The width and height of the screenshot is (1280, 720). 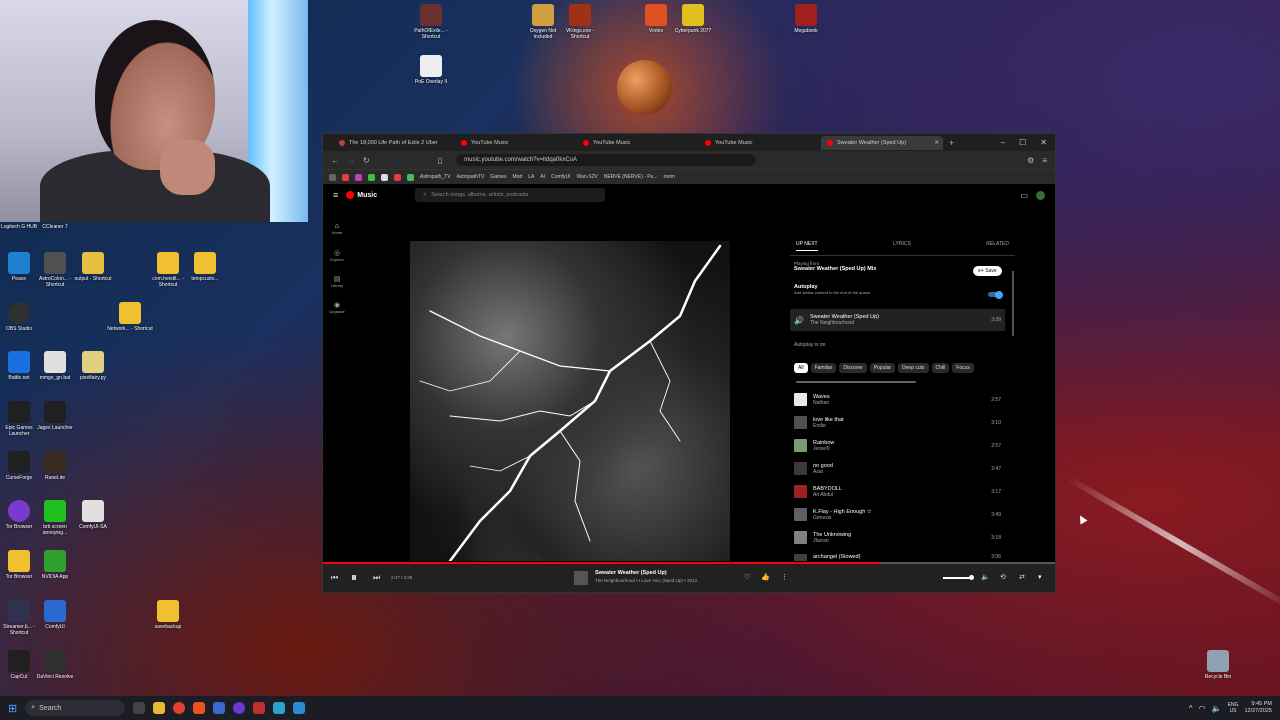 I want to click on chrome-icon, so click(x=179, y=708).